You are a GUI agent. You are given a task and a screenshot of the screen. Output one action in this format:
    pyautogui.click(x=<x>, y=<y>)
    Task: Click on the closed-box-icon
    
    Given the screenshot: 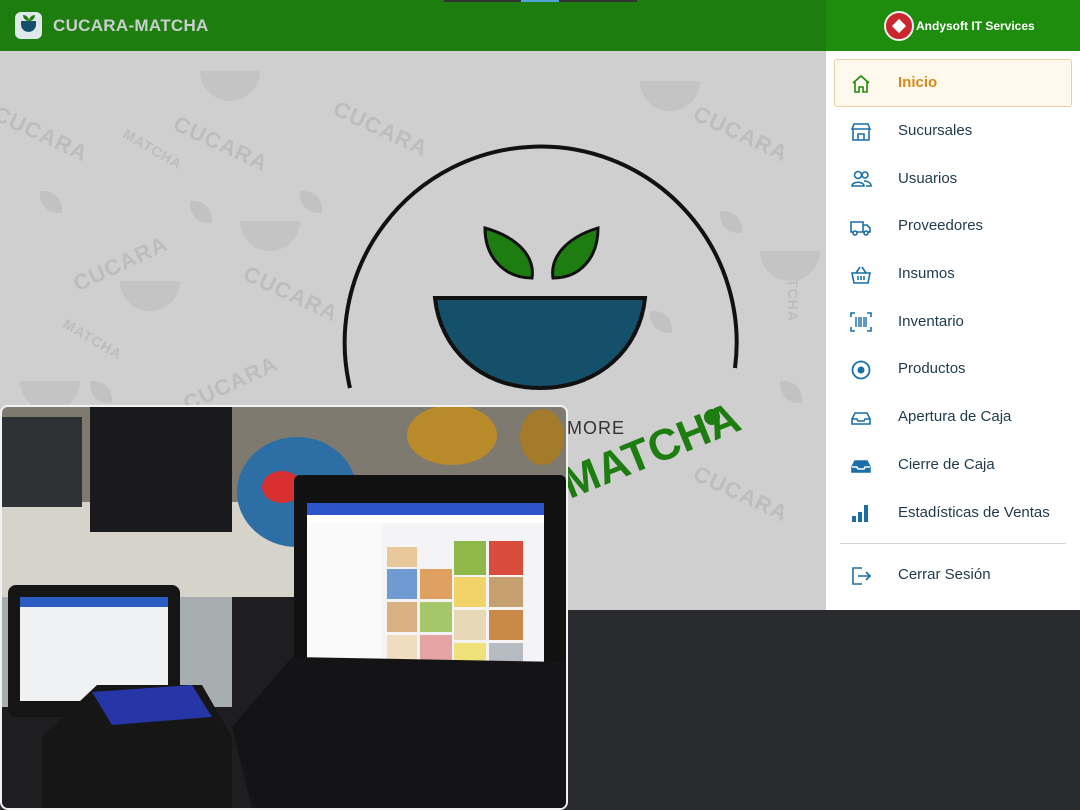 What is the action you would take?
    pyautogui.click(x=861, y=466)
    